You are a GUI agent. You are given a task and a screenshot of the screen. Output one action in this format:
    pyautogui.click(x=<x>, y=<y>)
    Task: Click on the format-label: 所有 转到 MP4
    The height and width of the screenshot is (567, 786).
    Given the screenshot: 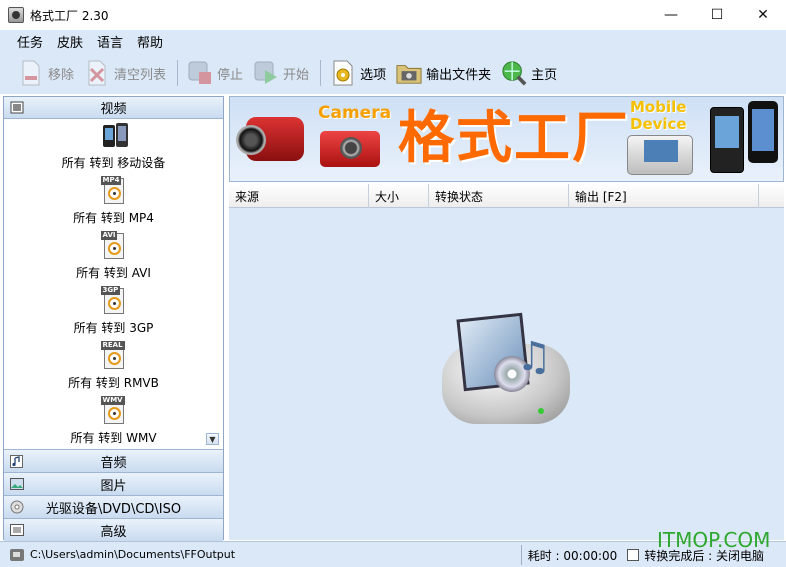 What is the action you would take?
    pyautogui.click(x=113, y=218)
    